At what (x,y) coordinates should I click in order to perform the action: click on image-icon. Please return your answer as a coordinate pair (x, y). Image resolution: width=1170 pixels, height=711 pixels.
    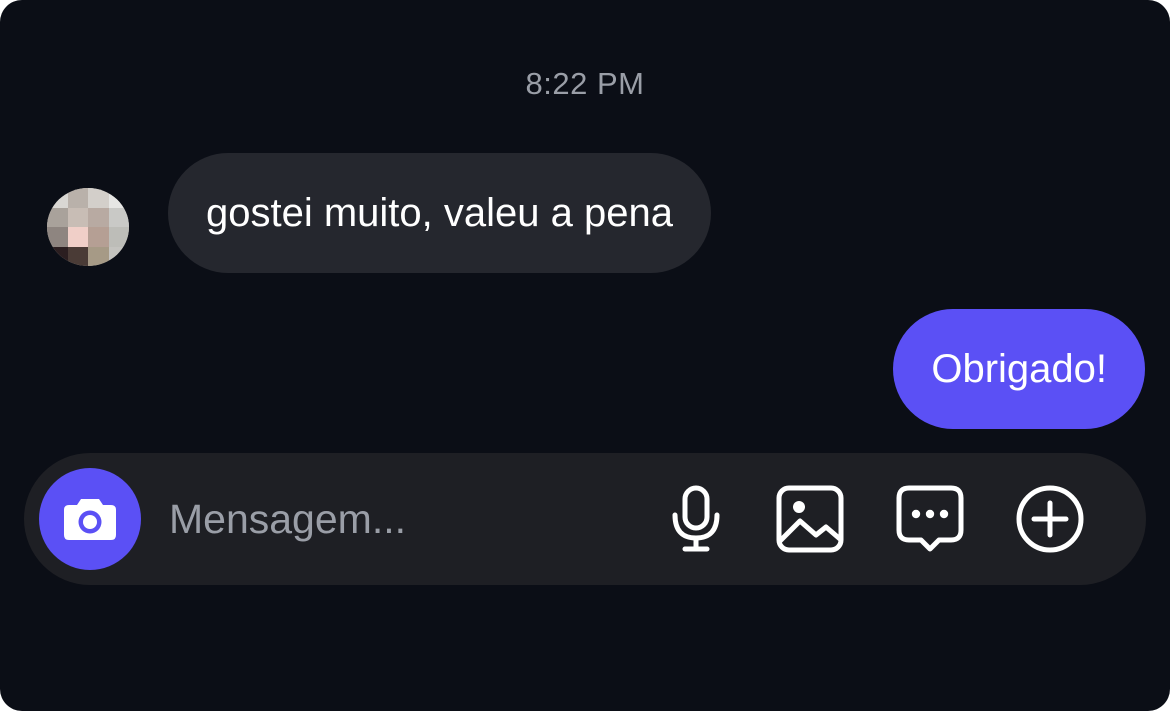
    Looking at the image, I should click on (810, 519).